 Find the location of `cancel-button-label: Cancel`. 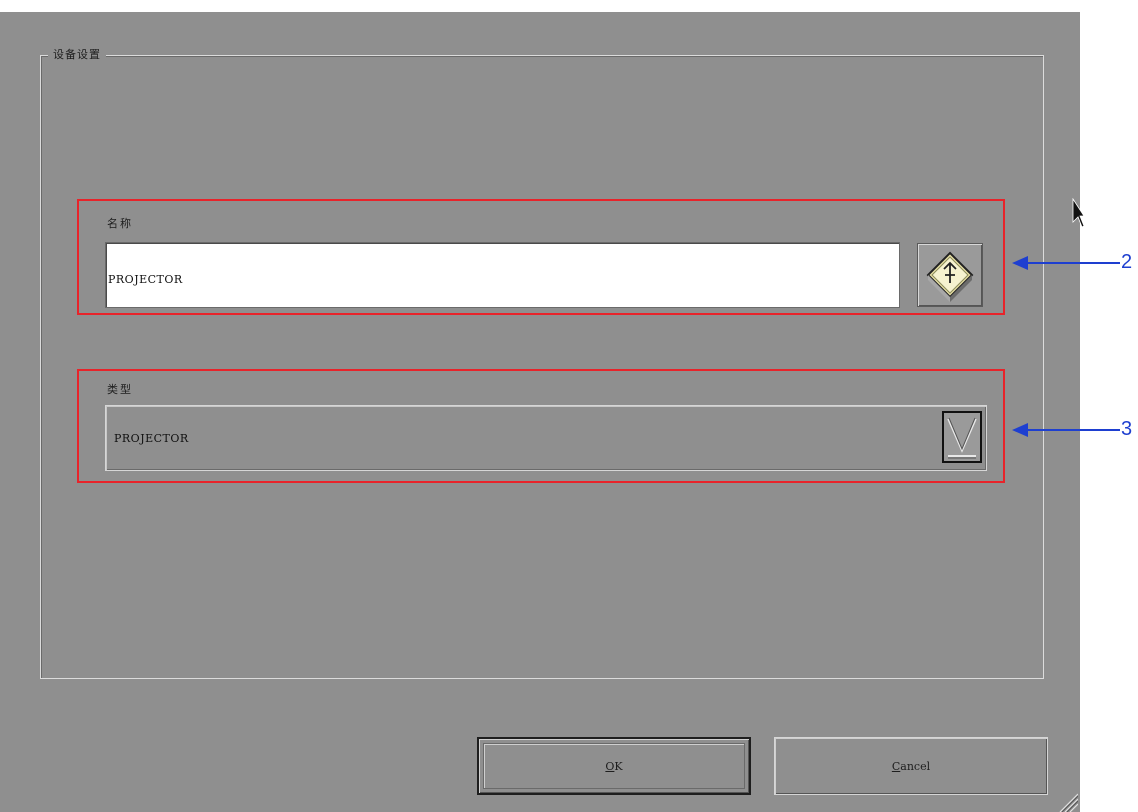

cancel-button-label: Cancel is located at coordinates (911, 766).